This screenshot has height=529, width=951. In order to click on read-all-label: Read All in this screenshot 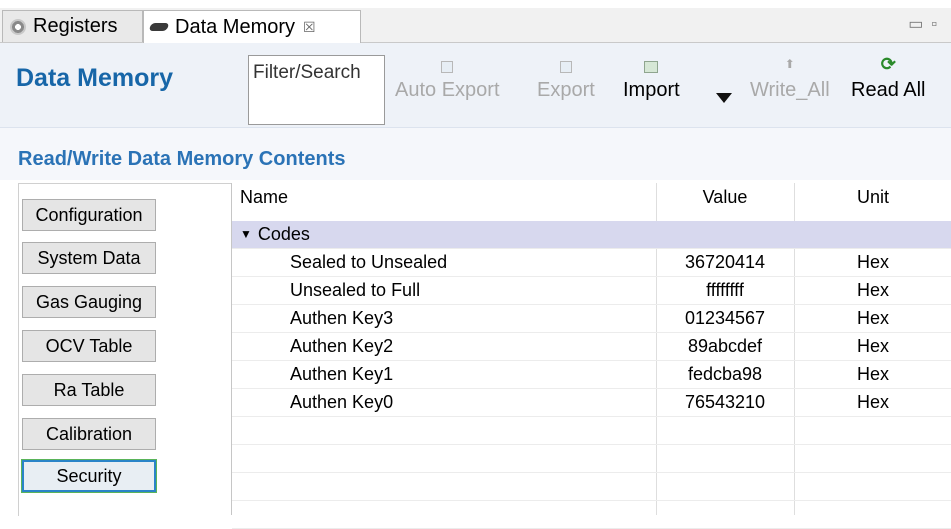, I will do `click(888, 90)`.